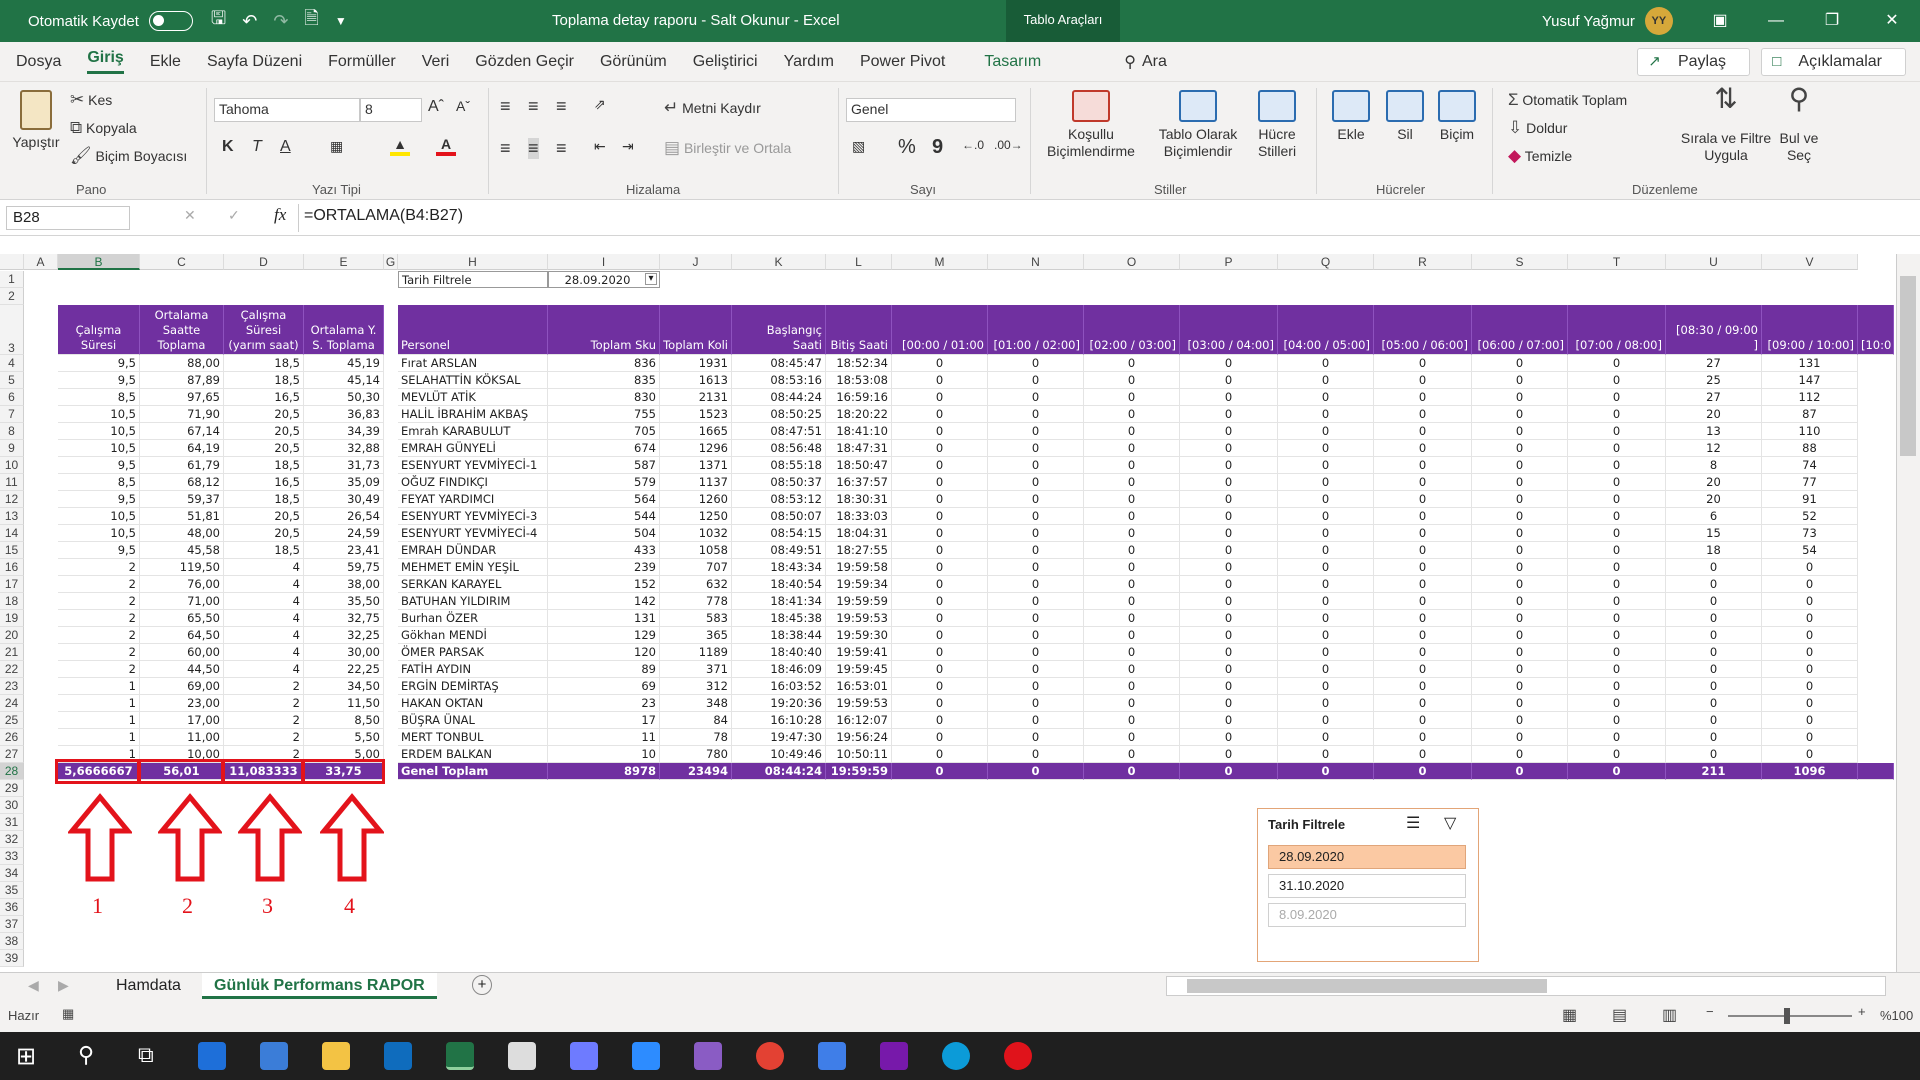 The height and width of the screenshot is (1080, 1920). Describe the element at coordinates (99, 262) in the screenshot. I see `column-header: B` at that location.